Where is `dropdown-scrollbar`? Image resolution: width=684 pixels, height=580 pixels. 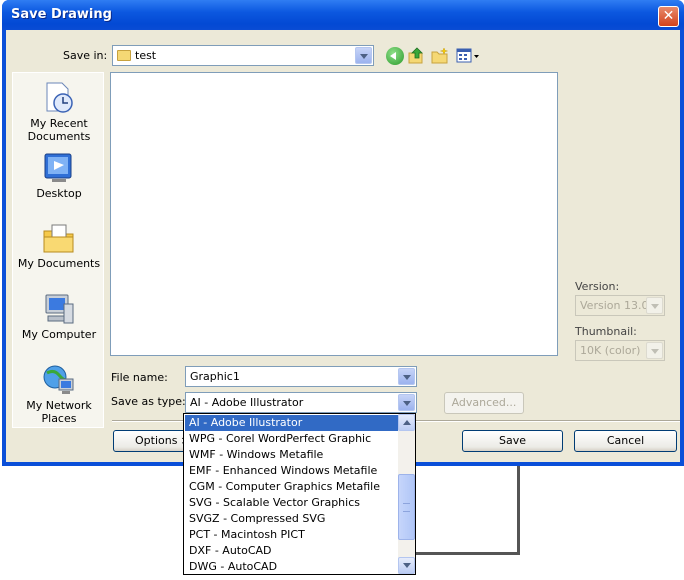 dropdown-scrollbar is located at coordinates (406, 494).